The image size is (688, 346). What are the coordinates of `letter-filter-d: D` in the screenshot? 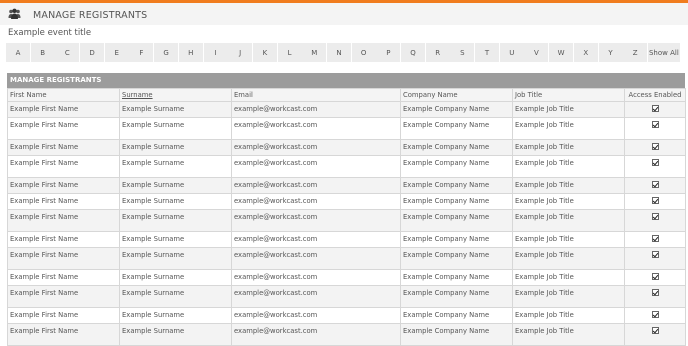 It's located at (92, 52).